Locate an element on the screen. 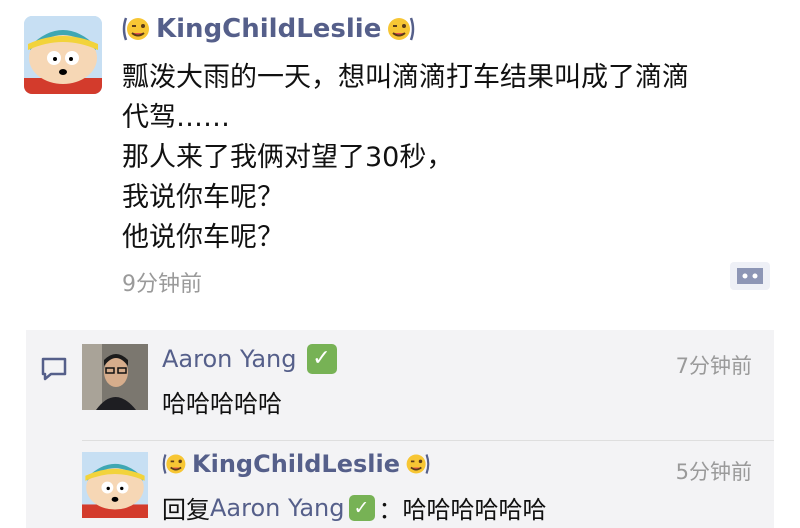  comment-text: 哈哈哈哈哈 is located at coordinates (222, 401).